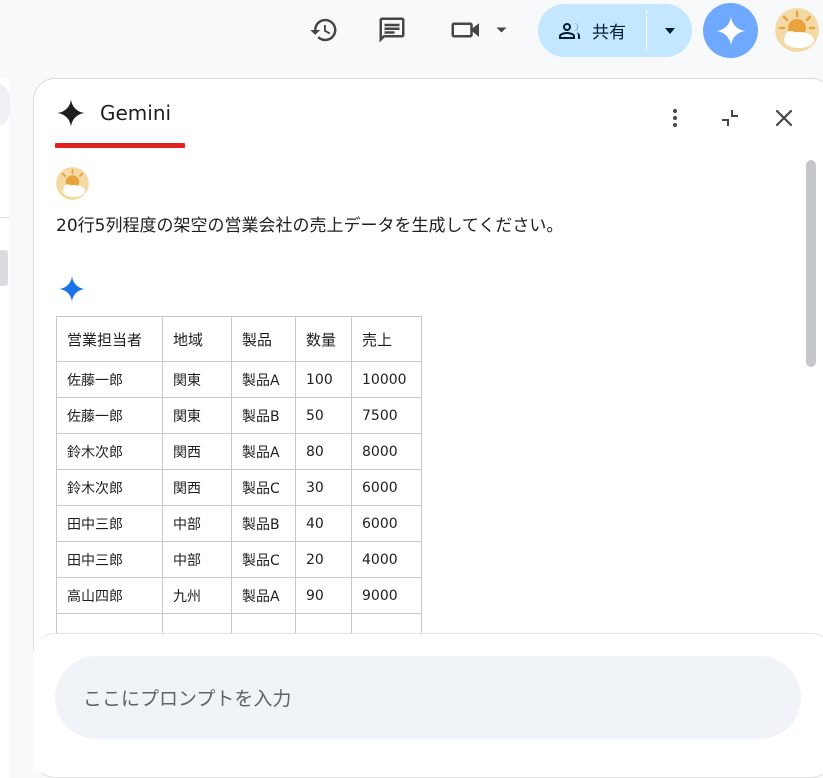 This screenshot has height=778, width=823. What do you see at coordinates (323, 523) in the screenshot?
I see `table-cell: 40` at bounding box center [323, 523].